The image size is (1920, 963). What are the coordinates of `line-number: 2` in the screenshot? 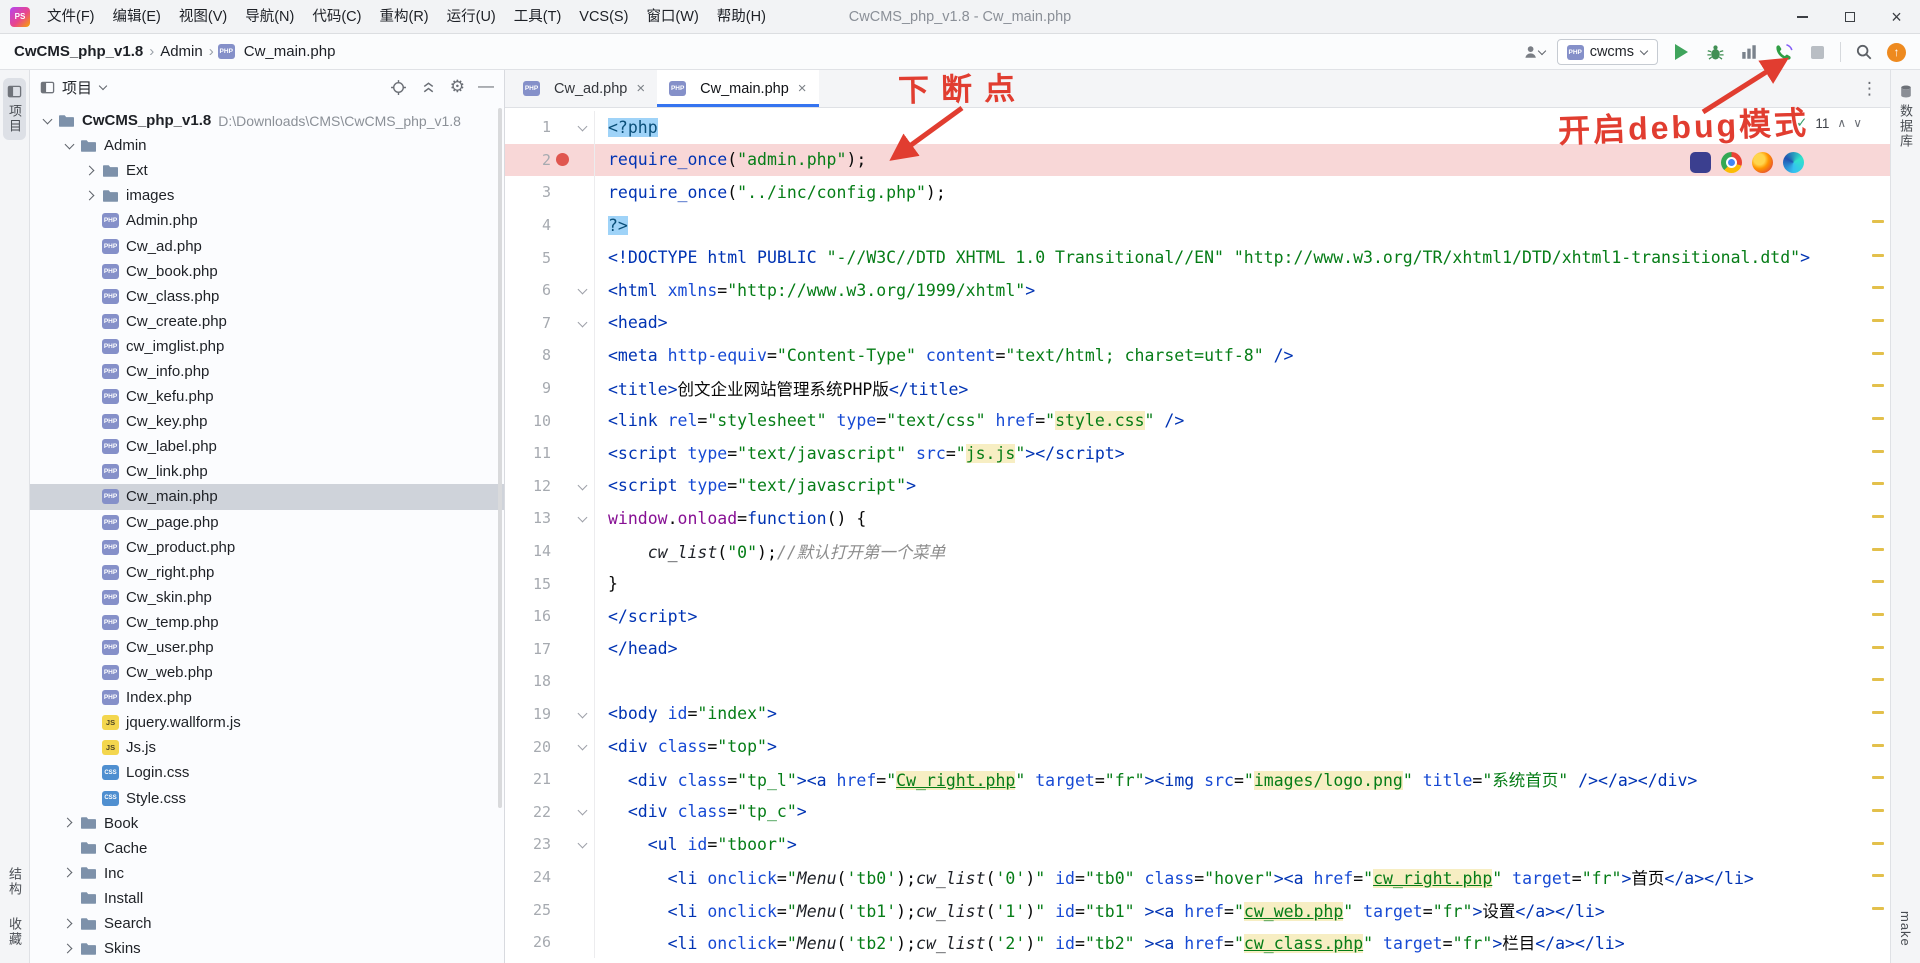 It's located at (528, 160).